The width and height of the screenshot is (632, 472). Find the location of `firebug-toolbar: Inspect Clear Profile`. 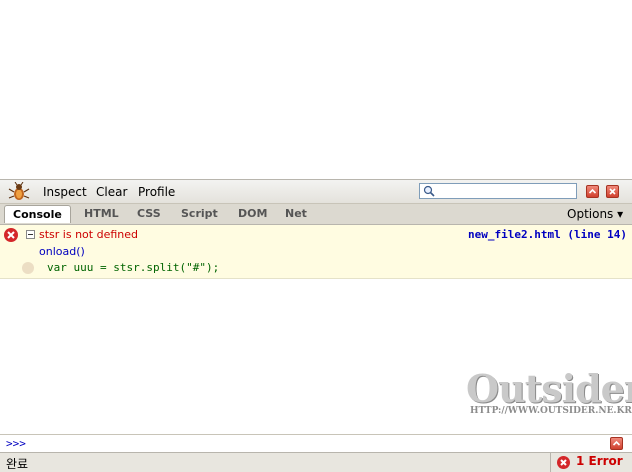

firebug-toolbar: Inspect Clear Profile is located at coordinates (316, 191).